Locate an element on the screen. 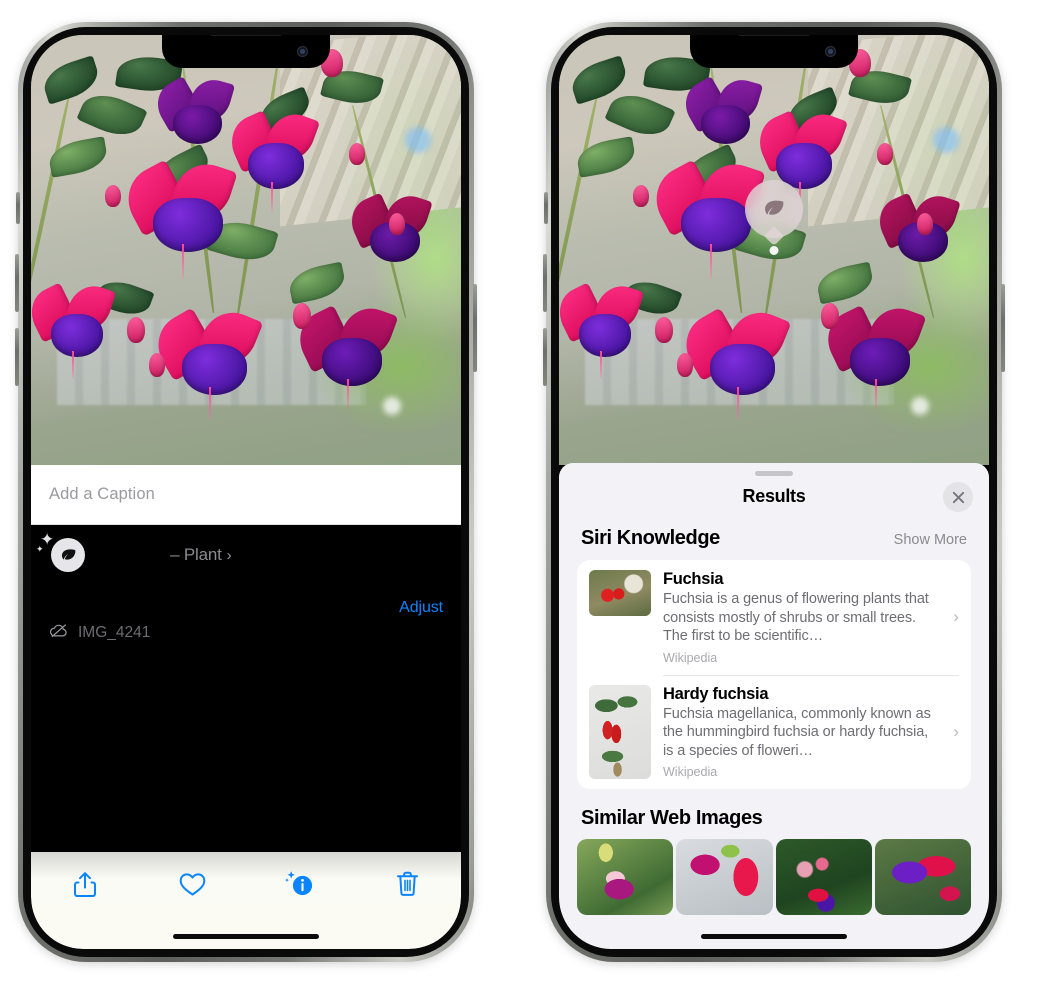 The width and height of the screenshot is (1055, 985). heart-icon is located at coordinates (192, 883).